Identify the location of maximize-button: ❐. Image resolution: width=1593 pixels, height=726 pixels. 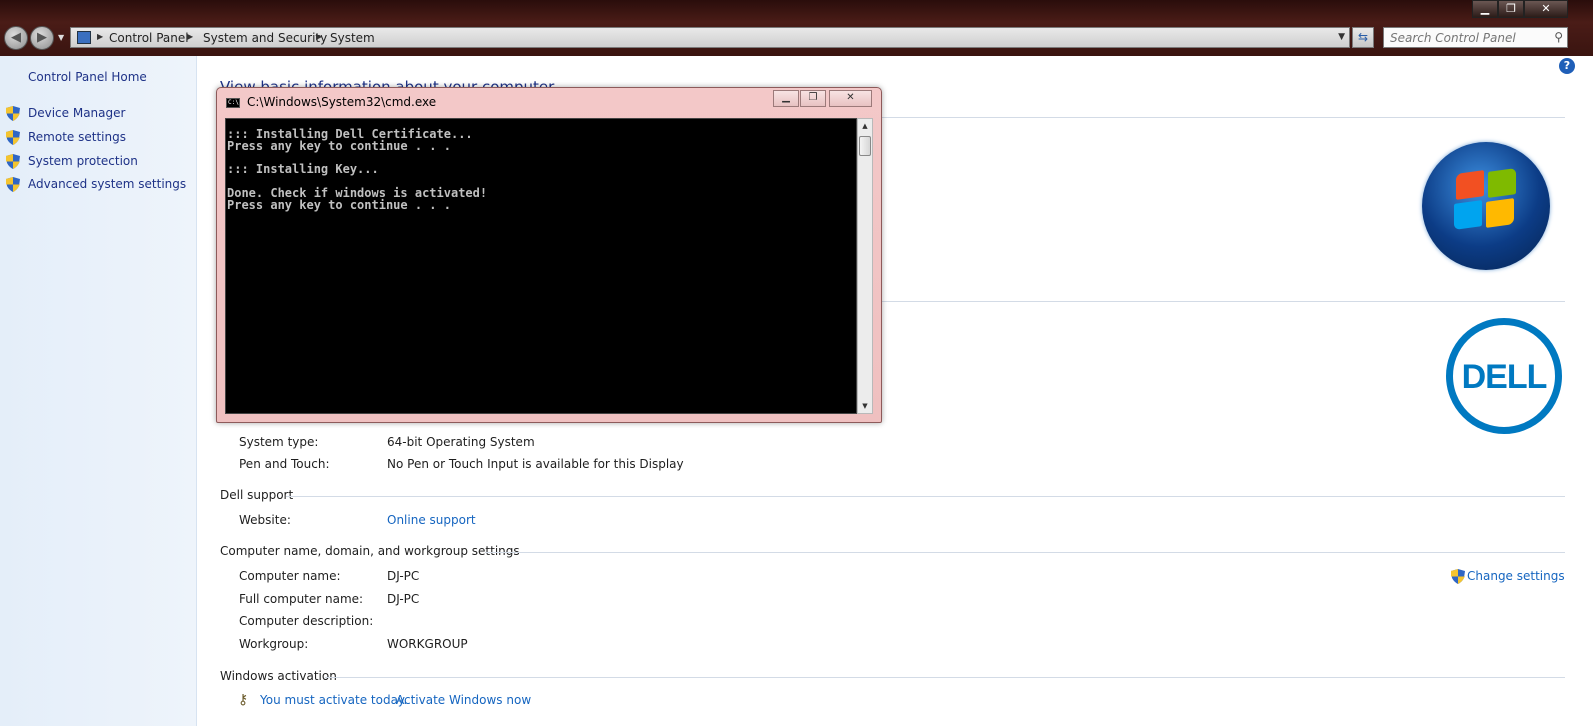
(1511, 9).